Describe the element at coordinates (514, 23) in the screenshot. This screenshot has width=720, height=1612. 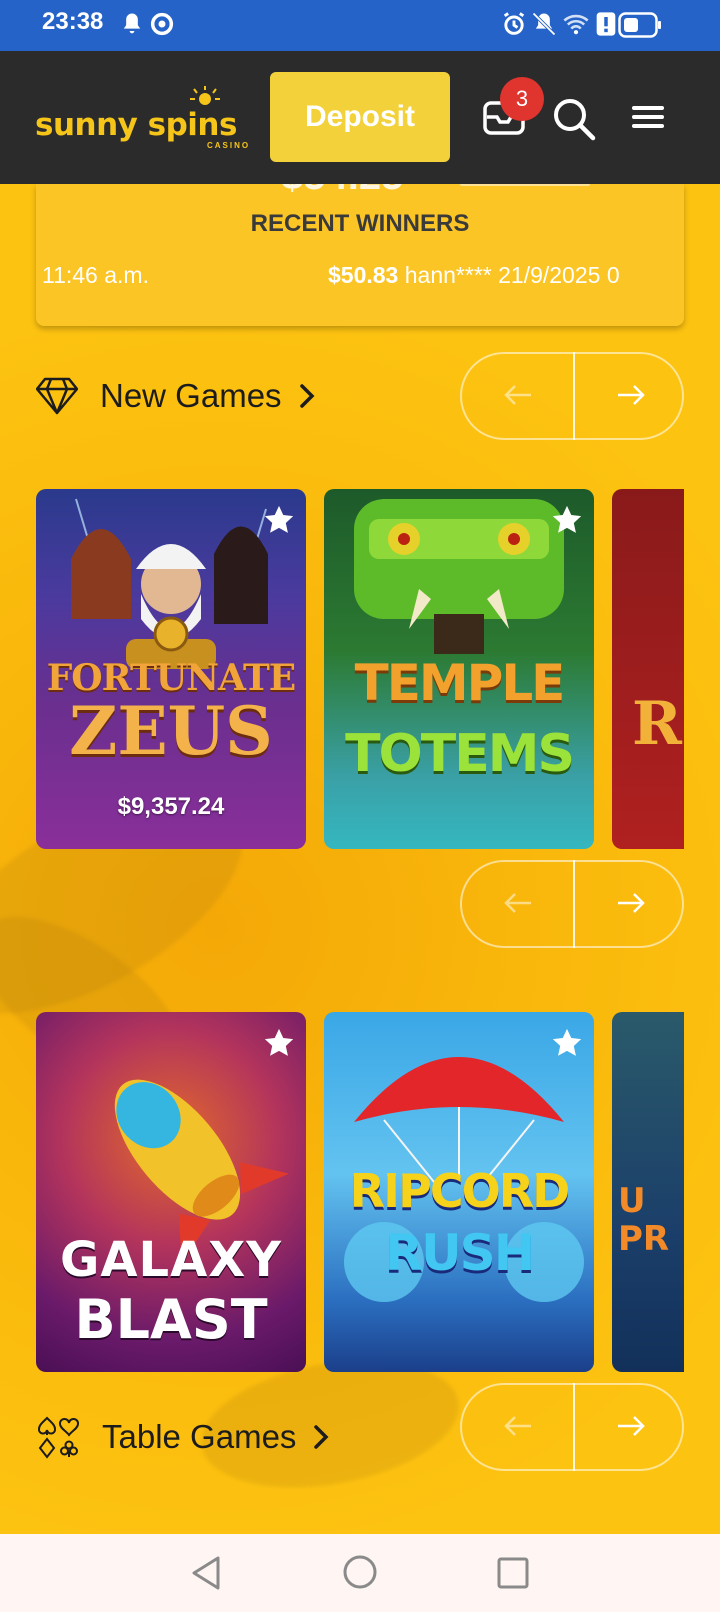
I see `alarm-icon` at that location.